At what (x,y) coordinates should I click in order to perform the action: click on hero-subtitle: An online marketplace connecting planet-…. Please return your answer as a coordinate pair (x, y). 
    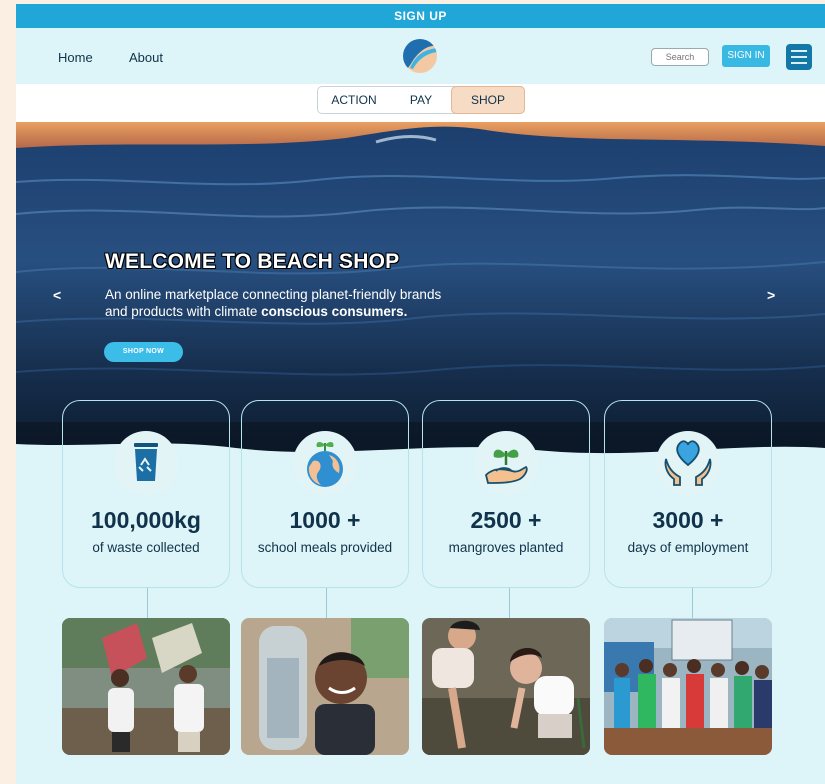
    Looking at the image, I should click on (305, 303).